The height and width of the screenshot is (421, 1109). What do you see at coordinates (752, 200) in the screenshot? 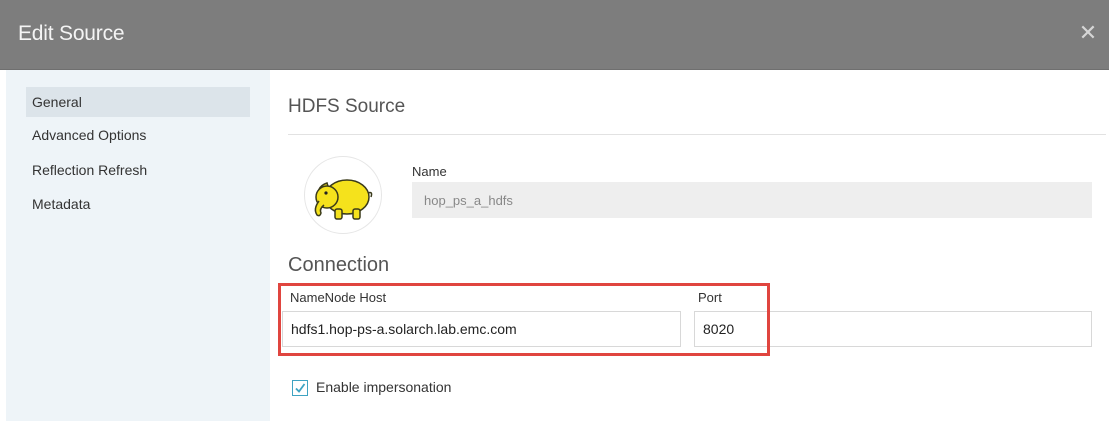
I see `name-field` at bounding box center [752, 200].